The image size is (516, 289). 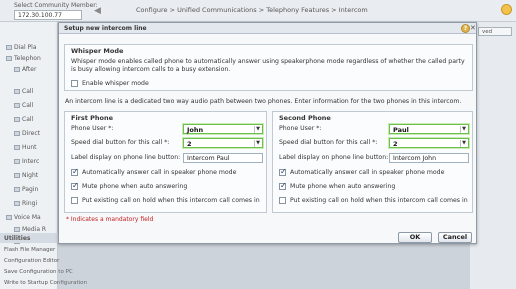 What do you see at coordinates (343, 186) in the screenshot?
I see `second-phone-mute-label: Mute phone when auto answering` at bounding box center [343, 186].